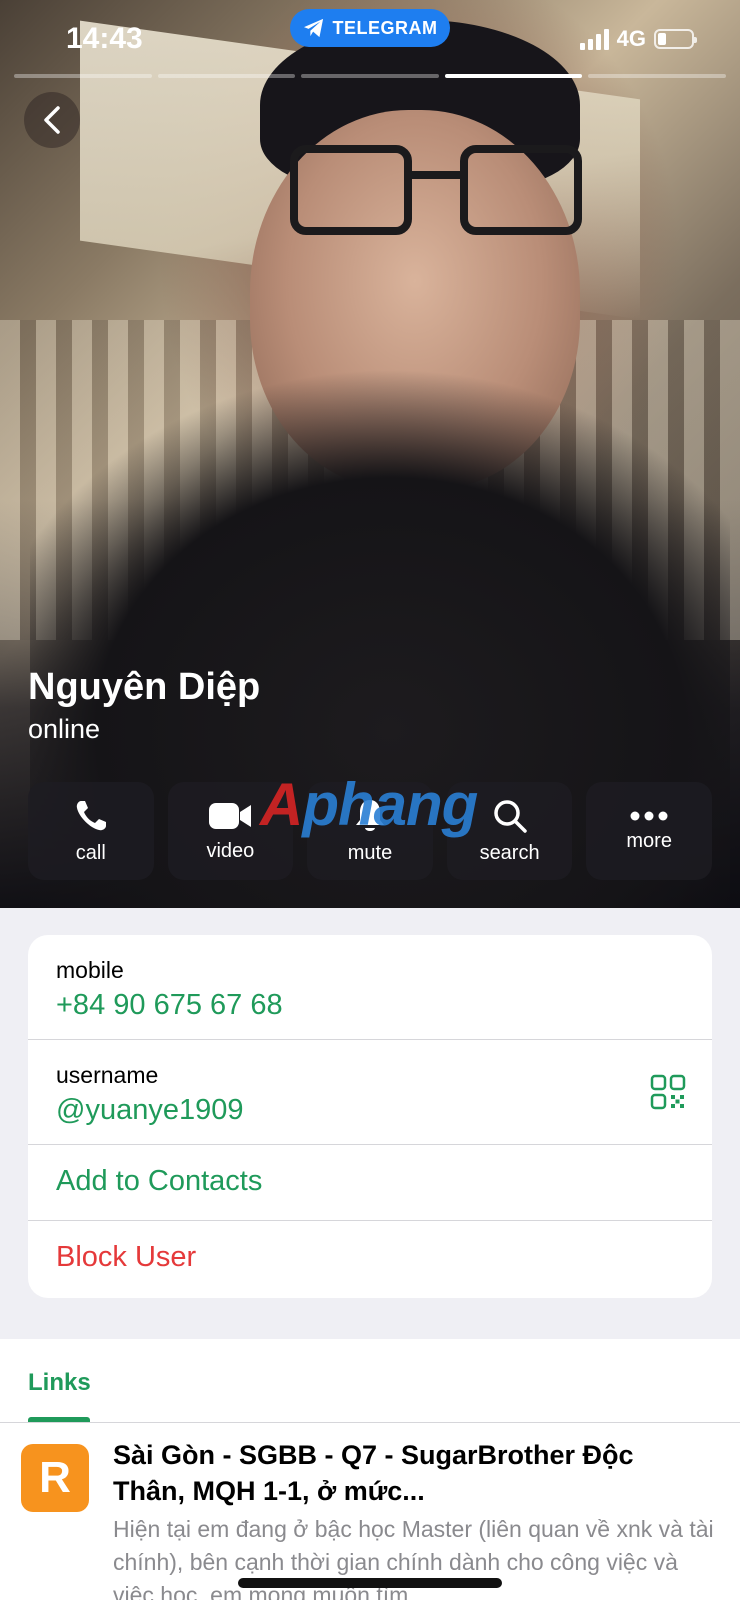  What do you see at coordinates (509, 852) in the screenshot?
I see `search-label: search` at bounding box center [509, 852].